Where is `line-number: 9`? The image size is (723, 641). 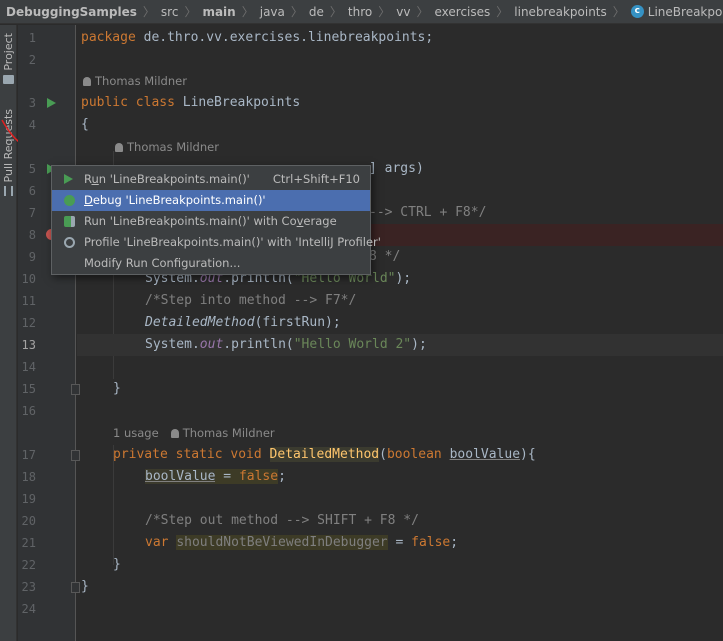 line-number: 9 is located at coordinates (32, 257).